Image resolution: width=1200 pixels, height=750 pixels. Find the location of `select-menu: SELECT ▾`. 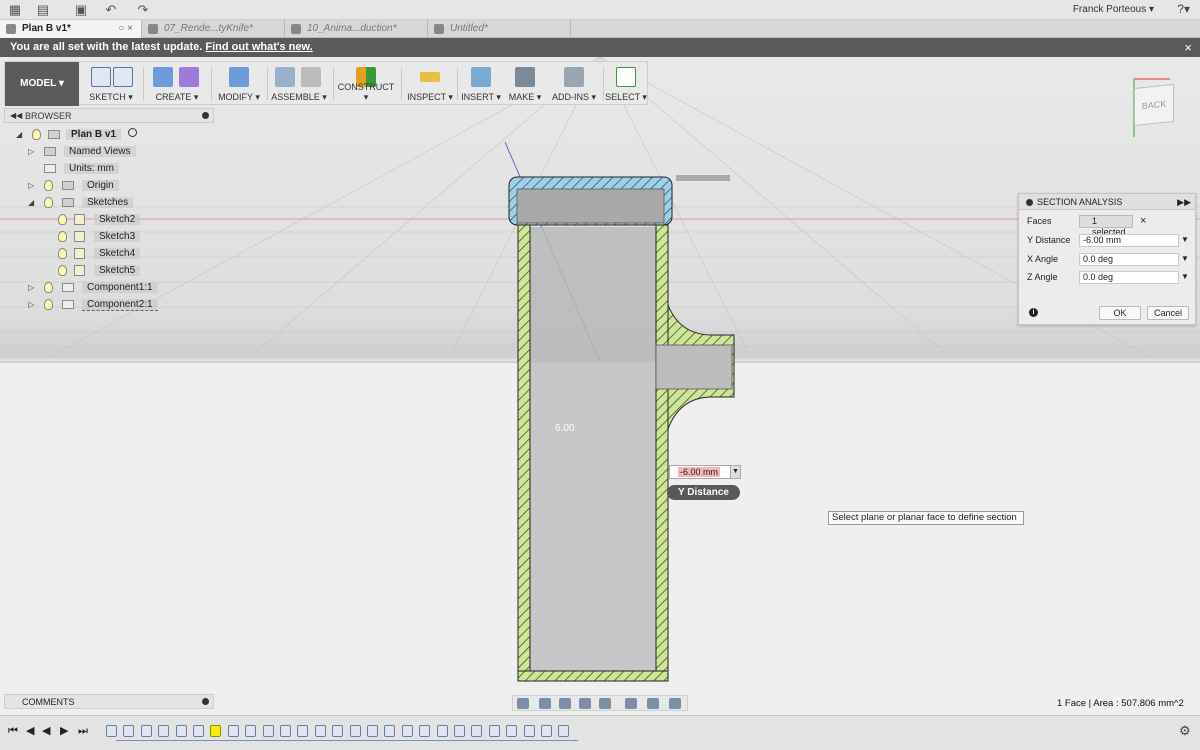

select-menu: SELECT ▾ is located at coordinates (626, 84).